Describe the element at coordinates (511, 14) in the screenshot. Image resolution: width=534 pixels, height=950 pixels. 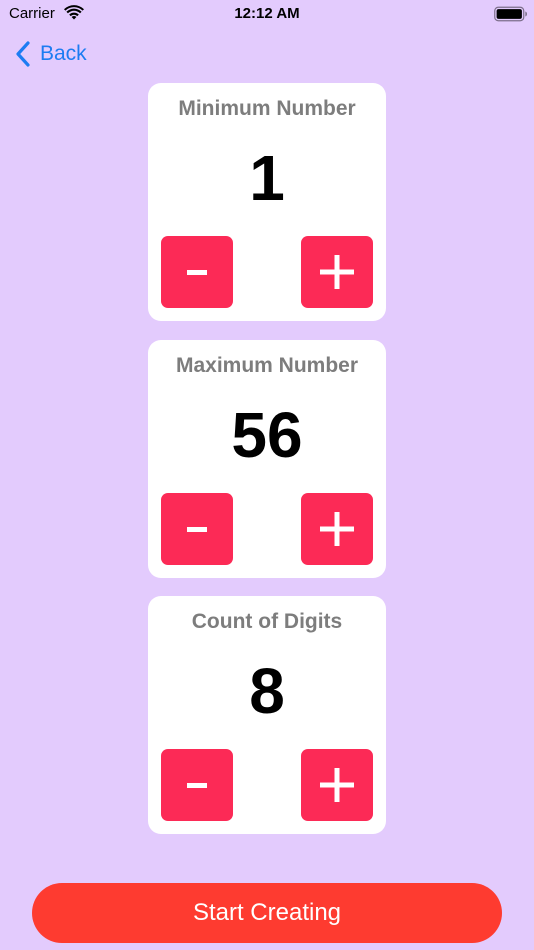
I see `battery-full-icon` at that location.